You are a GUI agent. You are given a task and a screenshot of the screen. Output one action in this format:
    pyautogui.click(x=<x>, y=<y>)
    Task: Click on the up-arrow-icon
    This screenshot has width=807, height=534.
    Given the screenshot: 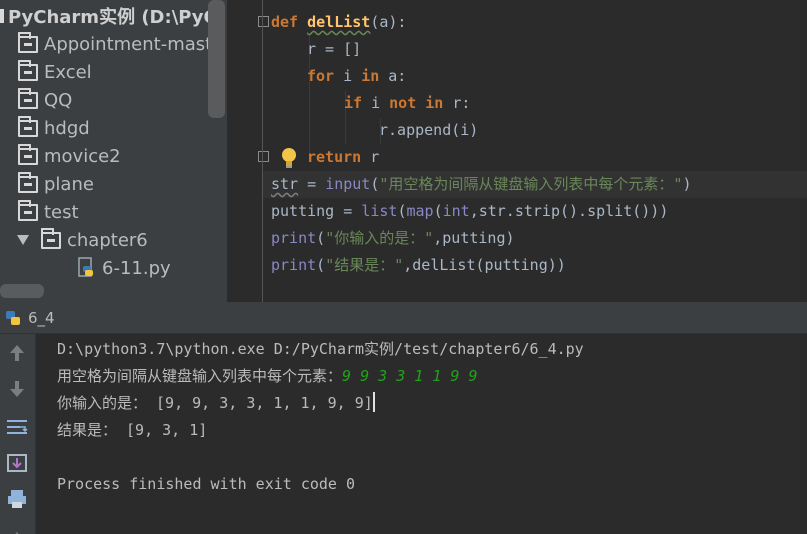 What is the action you would take?
    pyautogui.click(x=17, y=353)
    